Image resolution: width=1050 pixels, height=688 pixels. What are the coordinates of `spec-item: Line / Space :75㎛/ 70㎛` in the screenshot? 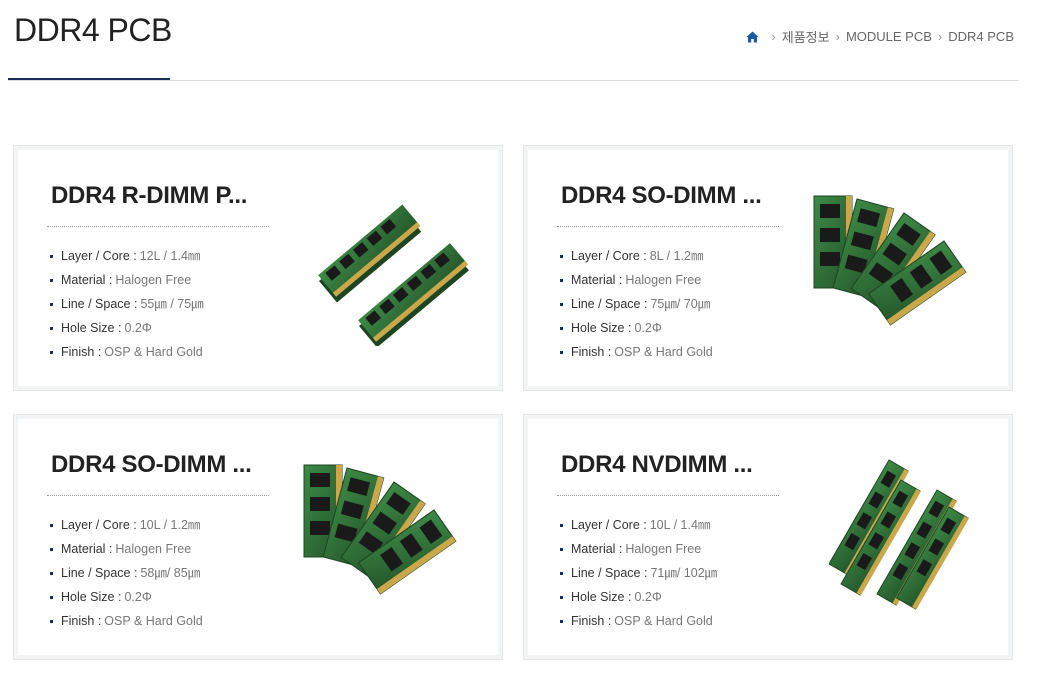 It's located at (636, 304).